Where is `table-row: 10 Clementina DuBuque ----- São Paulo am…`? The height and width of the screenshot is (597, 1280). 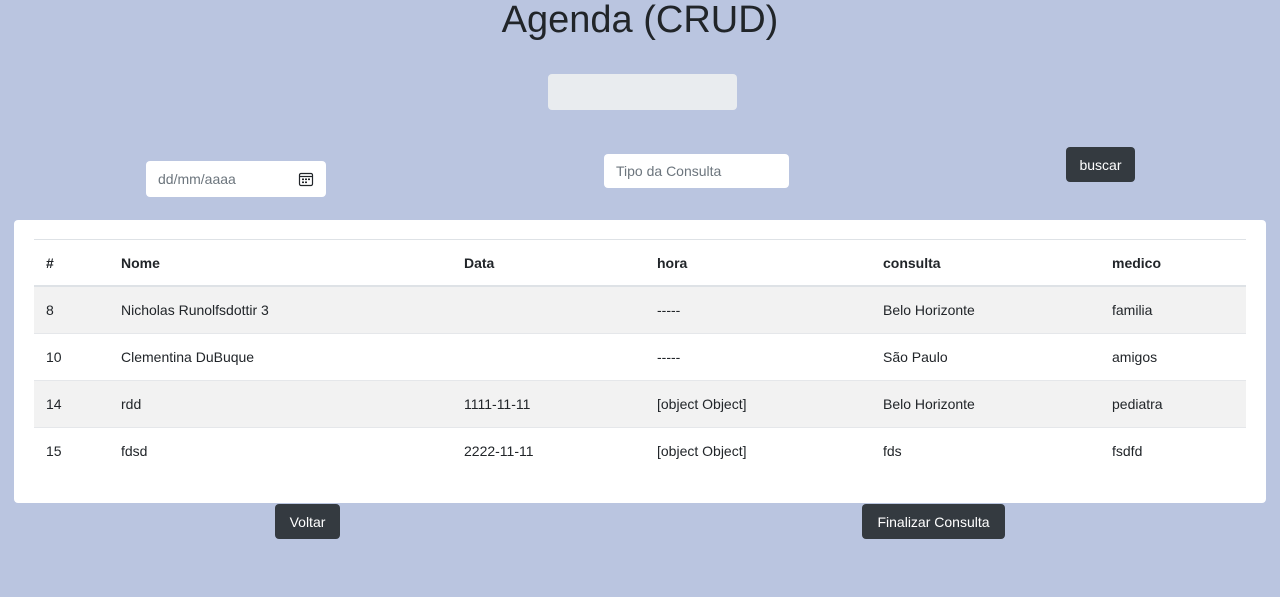
table-row: 10 Clementina DuBuque ----- São Paulo am… is located at coordinates (640, 357).